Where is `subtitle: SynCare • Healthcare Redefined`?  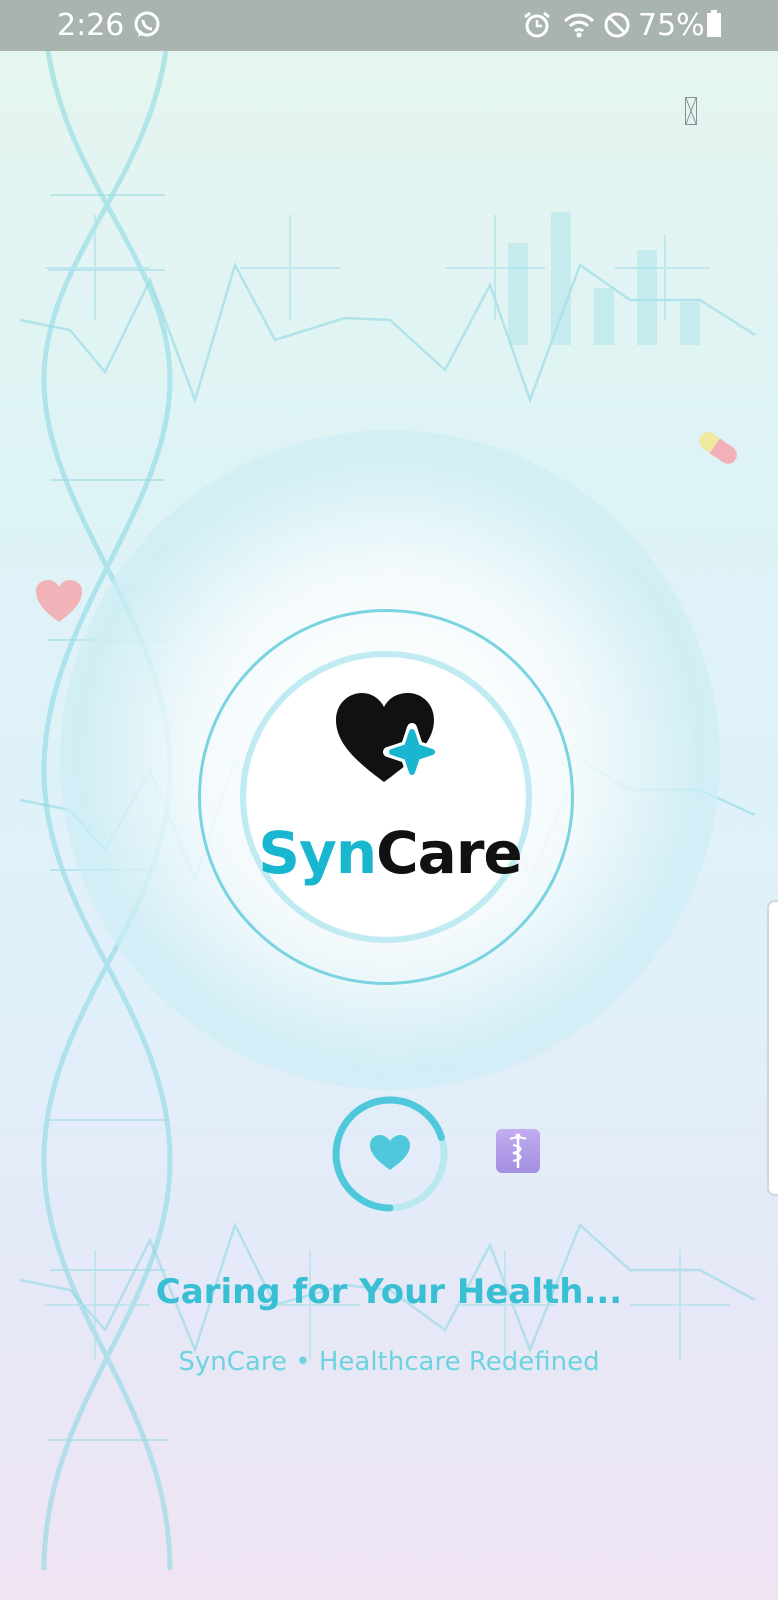
subtitle: SynCare • Healthcare Redefined is located at coordinates (389, 1362).